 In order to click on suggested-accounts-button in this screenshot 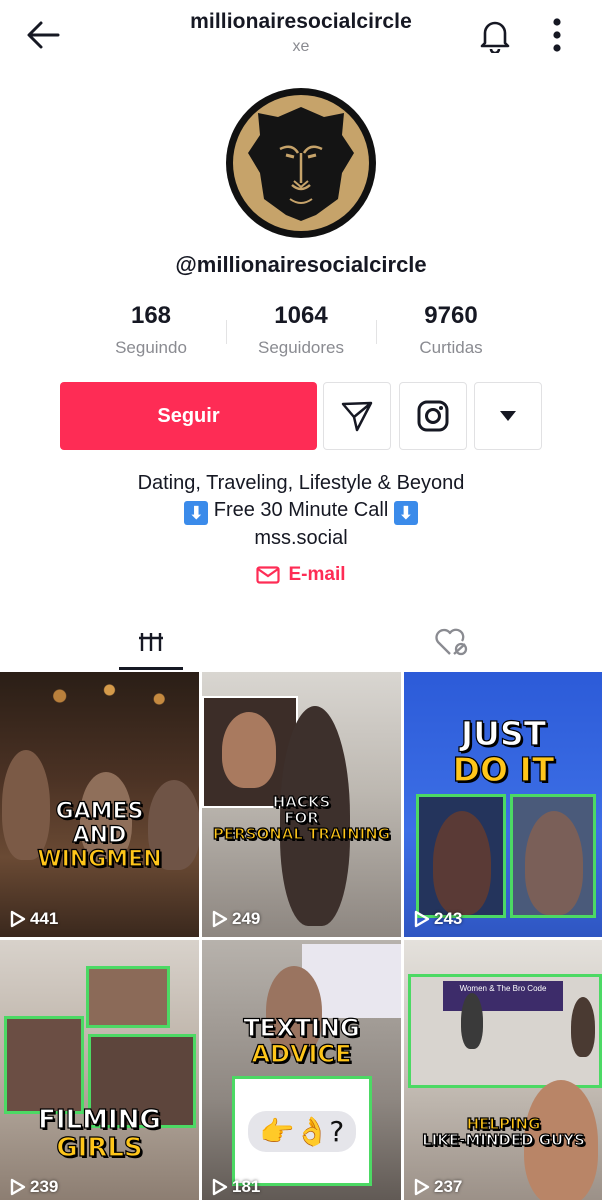, I will do `click(508, 416)`.